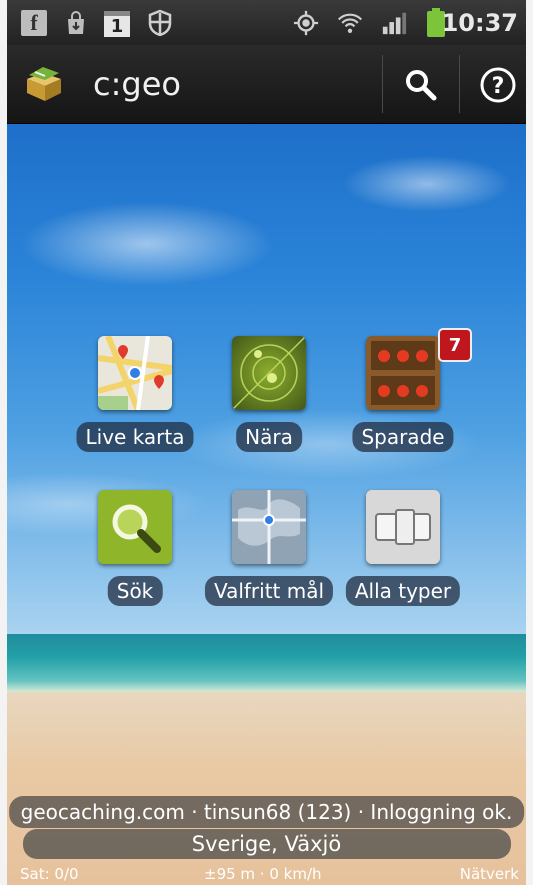  What do you see at coordinates (266, 22) in the screenshot?
I see `status-bar: f 1 10:37` at bounding box center [266, 22].